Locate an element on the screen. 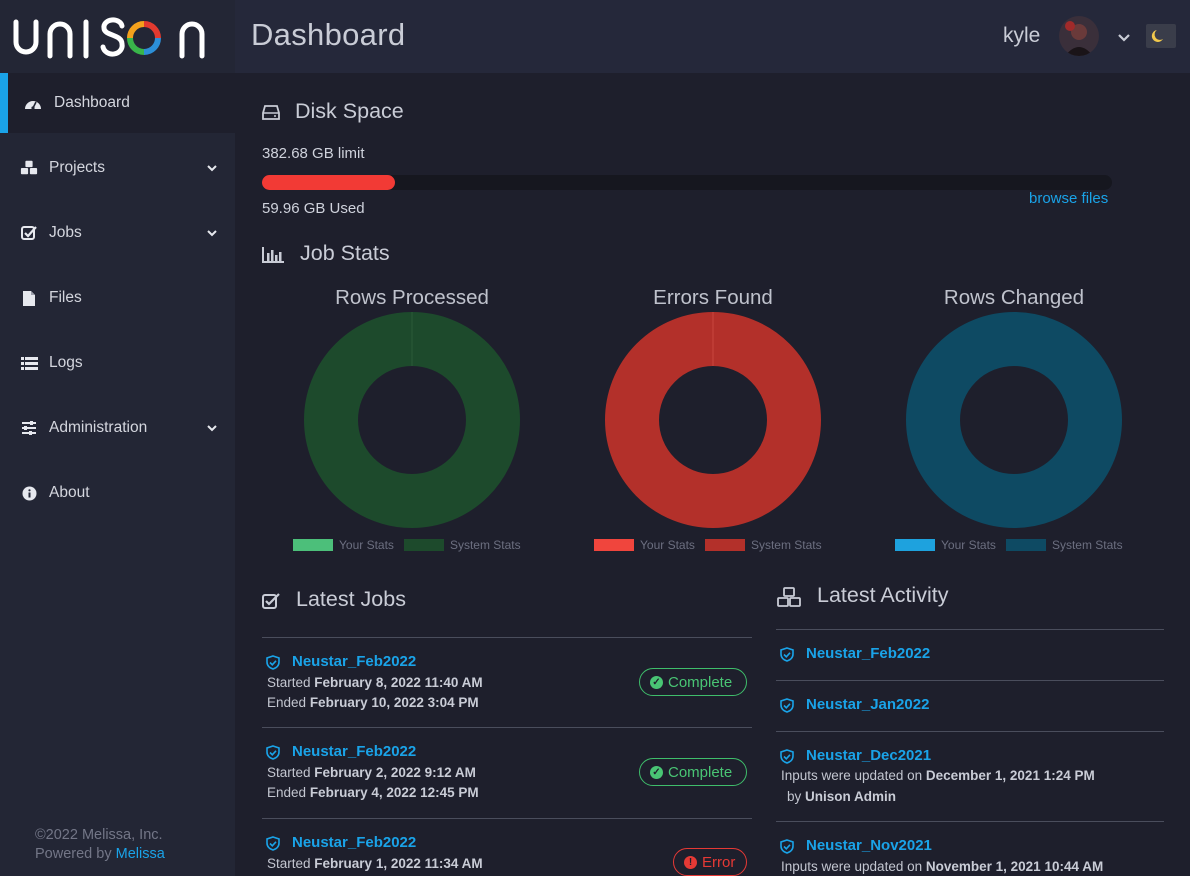 The image size is (1190, 876). theme-toggle is located at coordinates (1161, 36).